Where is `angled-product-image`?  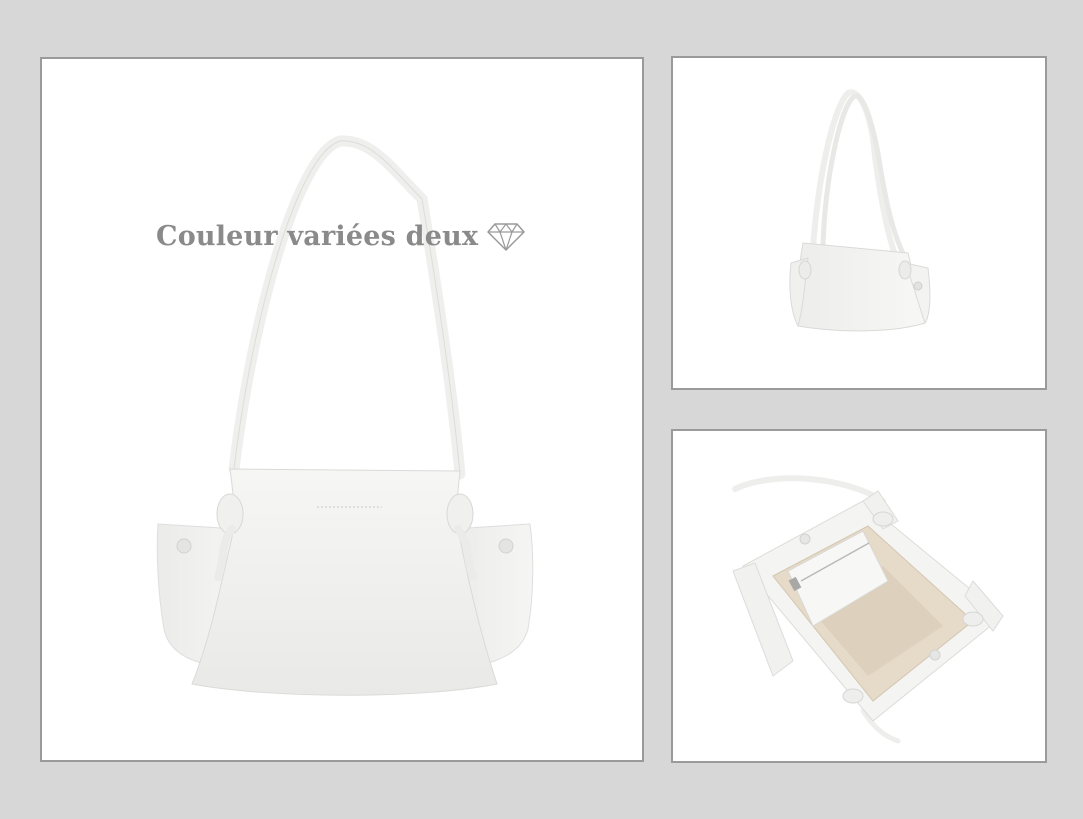 angled-product-image is located at coordinates (859, 223).